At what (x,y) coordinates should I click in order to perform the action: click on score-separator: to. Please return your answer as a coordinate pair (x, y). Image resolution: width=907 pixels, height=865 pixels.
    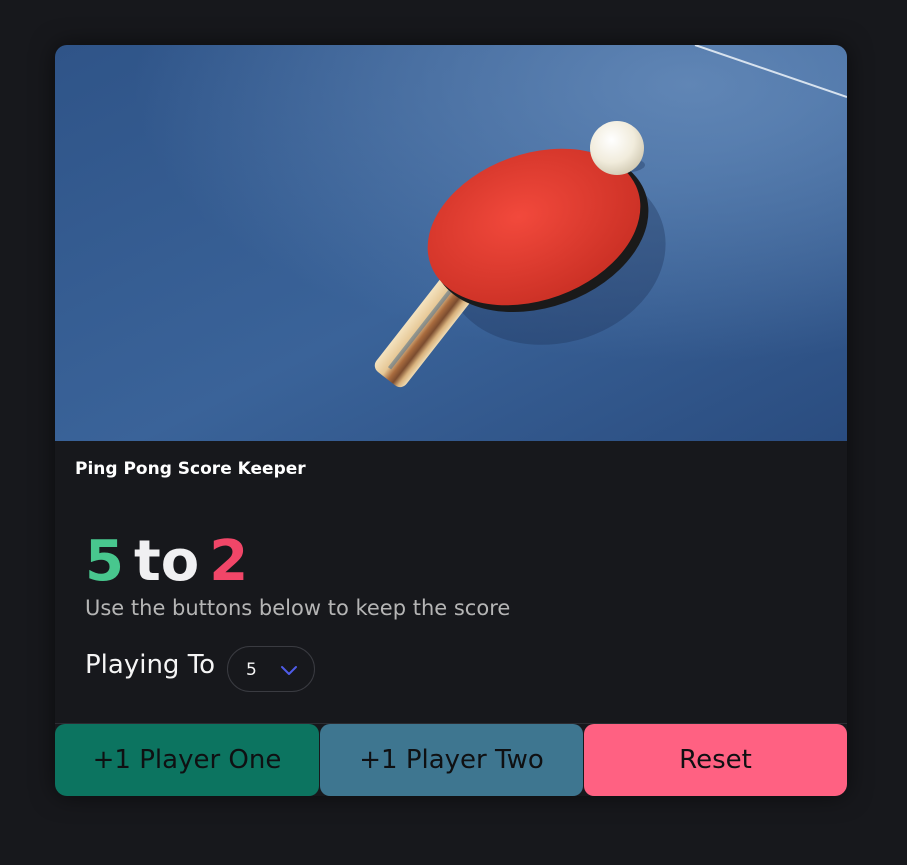
    Looking at the image, I should click on (166, 561).